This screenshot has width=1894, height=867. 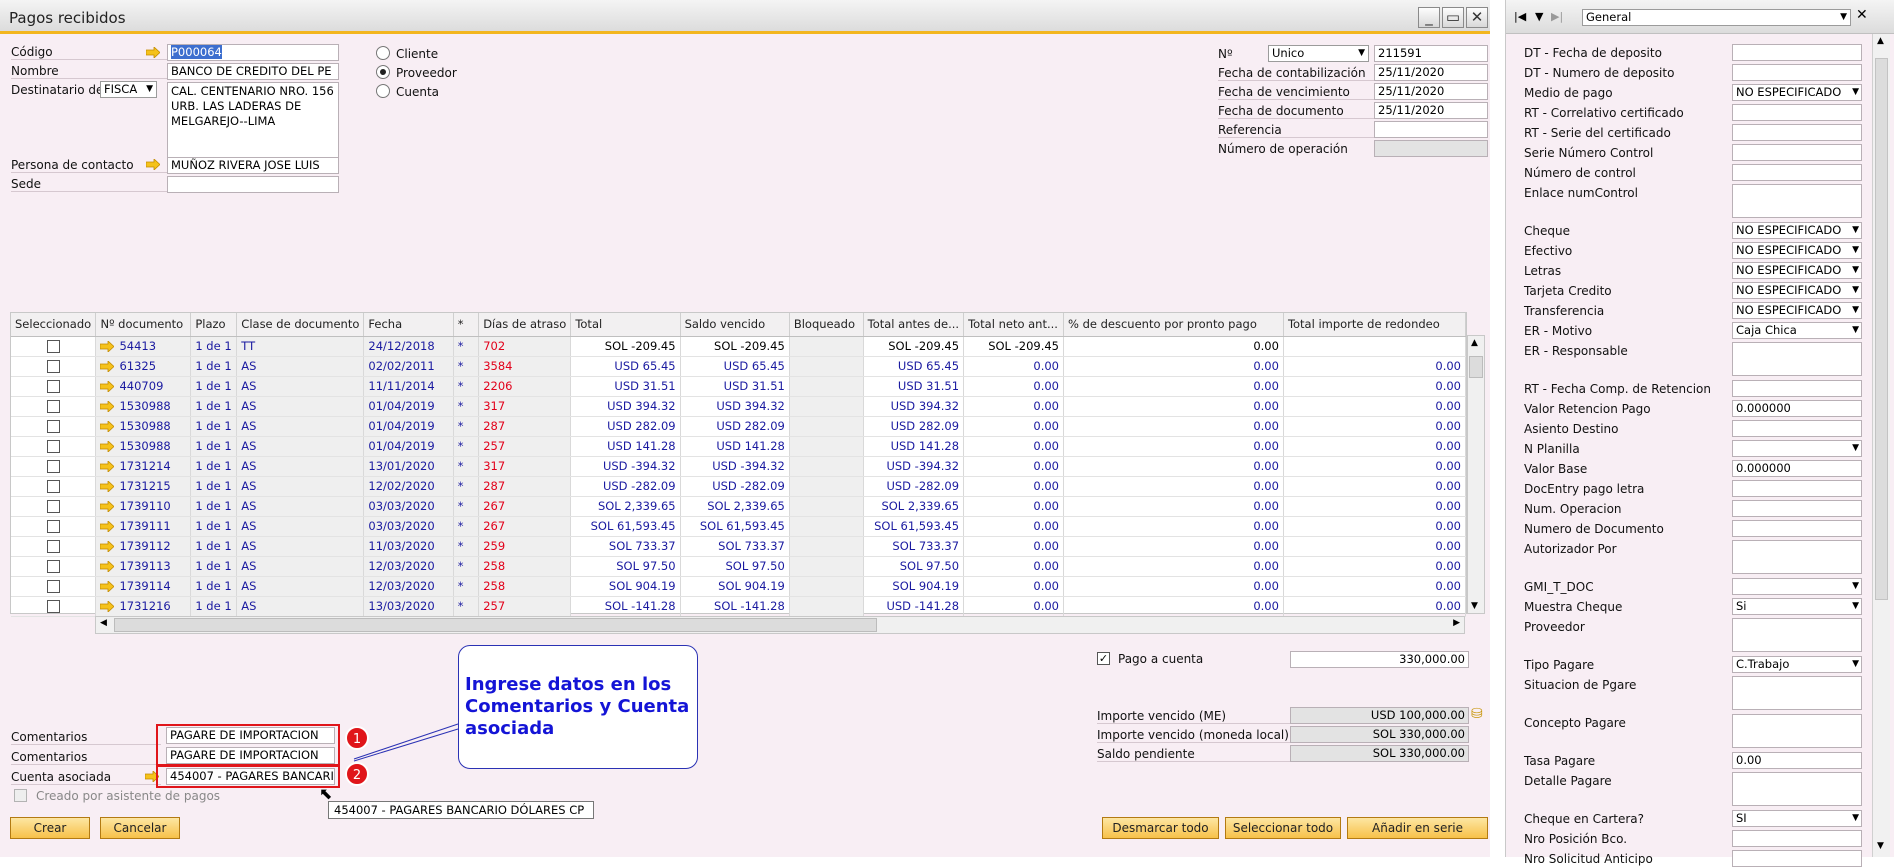 What do you see at coordinates (1477, 714) in the screenshot?
I see `coins-icon: ⛁` at bounding box center [1477, 714].